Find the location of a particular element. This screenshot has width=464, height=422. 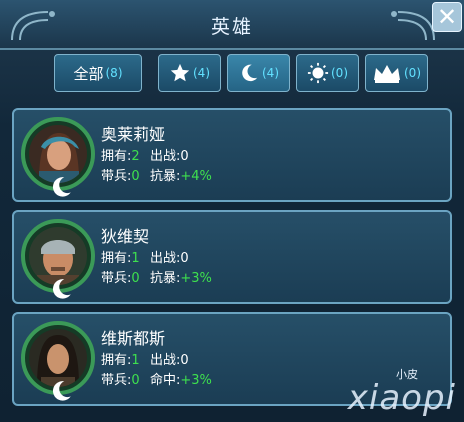

stat-bonus: 抗暴:+4% is located at coordinates (181, 176).